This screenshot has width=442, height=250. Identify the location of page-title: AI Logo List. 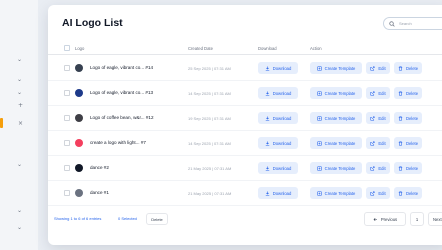
(92, 23).